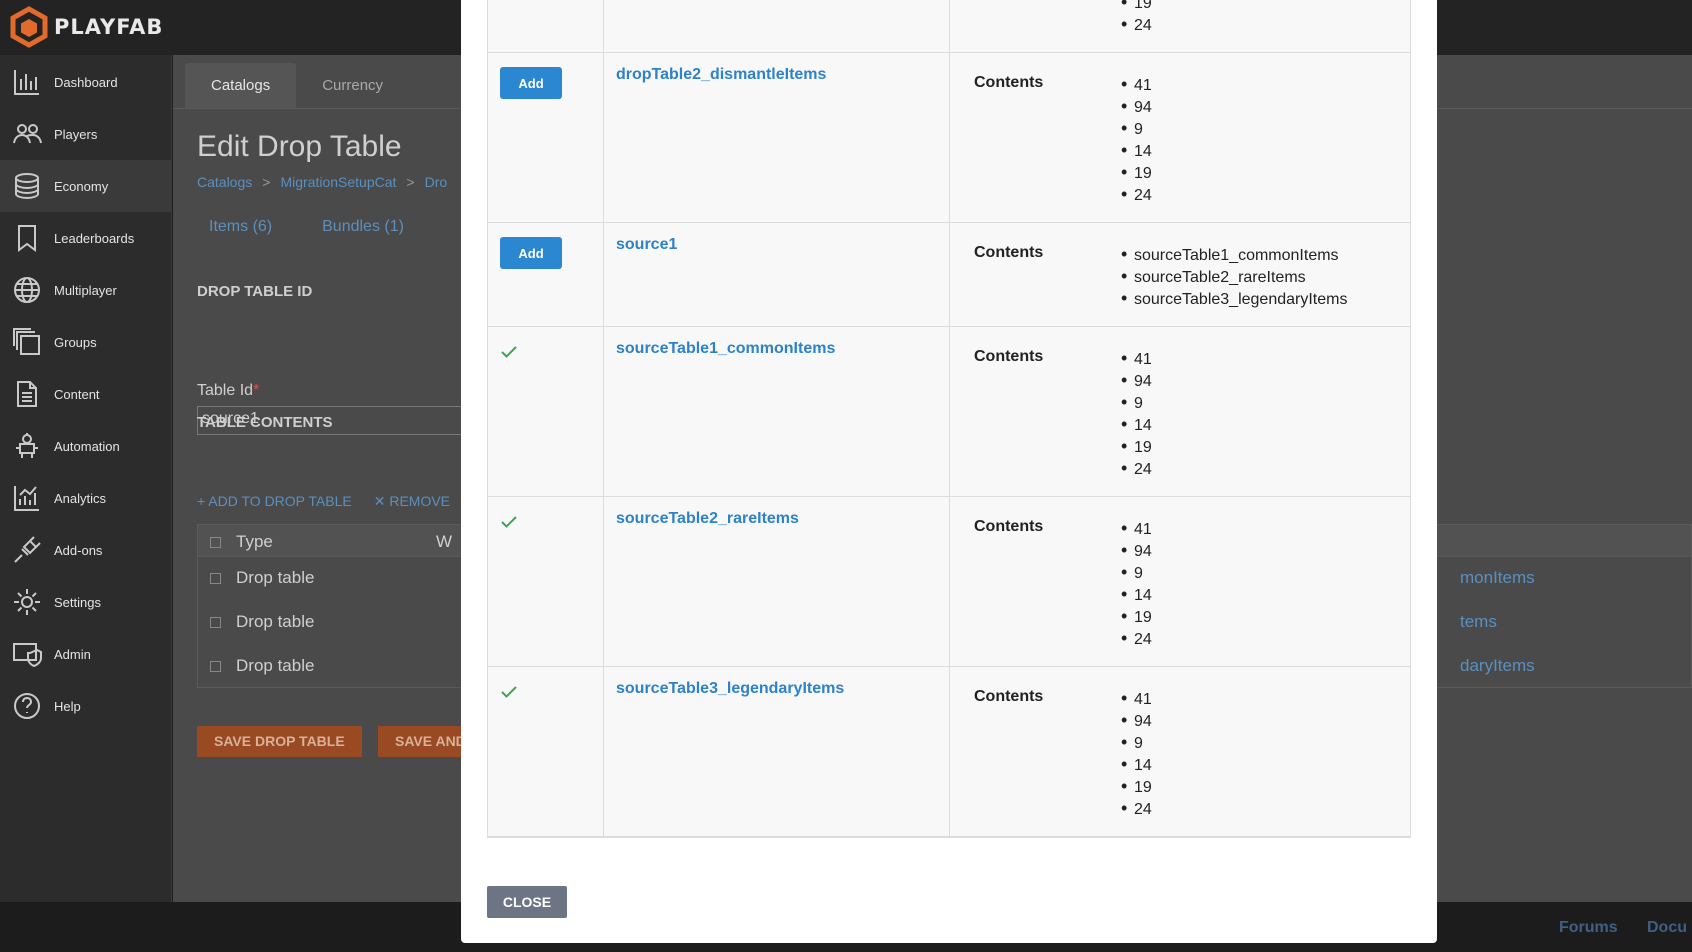 The width and height of the screenshot is (1692, 952). I want to click on tab-catalogs: Catalogs, so click(241, 86).